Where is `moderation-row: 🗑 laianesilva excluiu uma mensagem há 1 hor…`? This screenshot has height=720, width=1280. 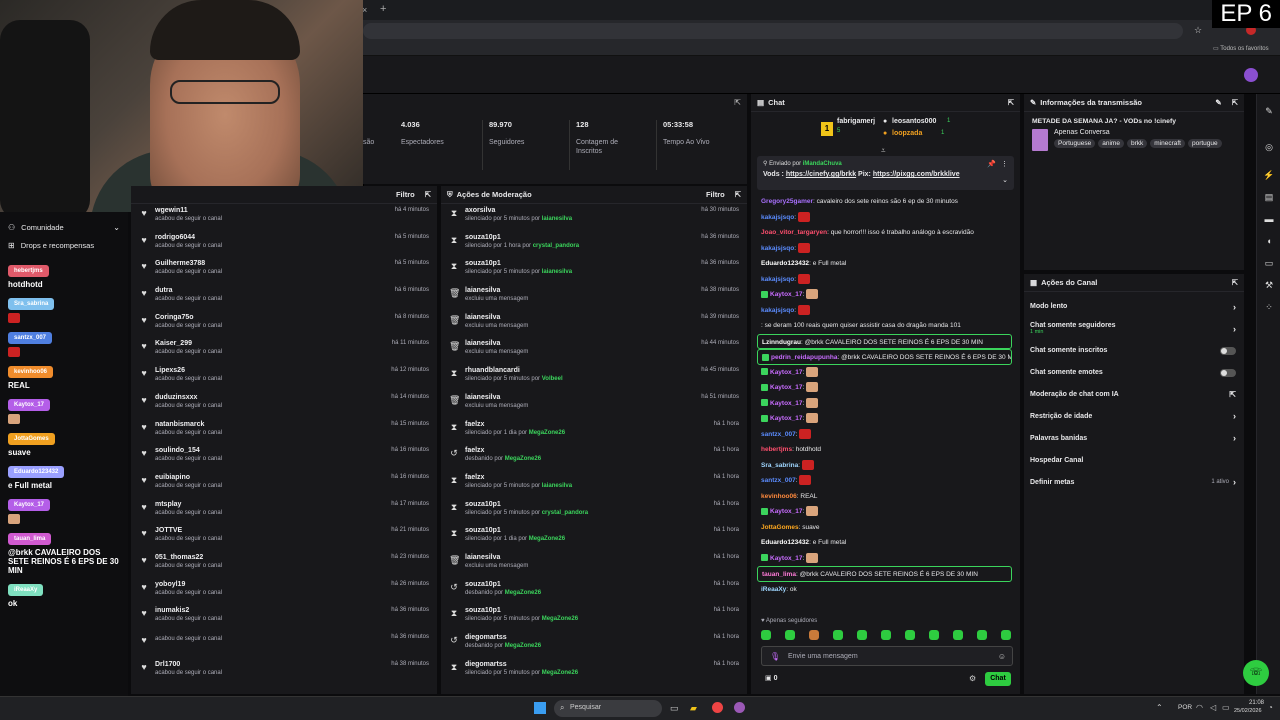 moderation-row: 🗑 laianesilva excluiu uma mensagem há 1 hor… is located at coordinates (594, 564).